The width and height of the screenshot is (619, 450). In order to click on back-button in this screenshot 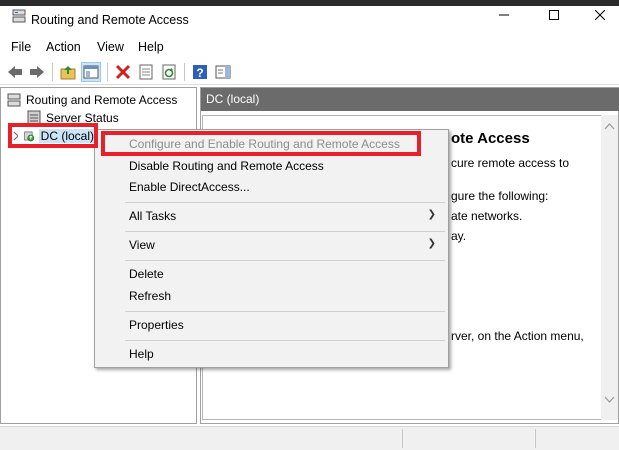, I will do `click(15, 72)`.